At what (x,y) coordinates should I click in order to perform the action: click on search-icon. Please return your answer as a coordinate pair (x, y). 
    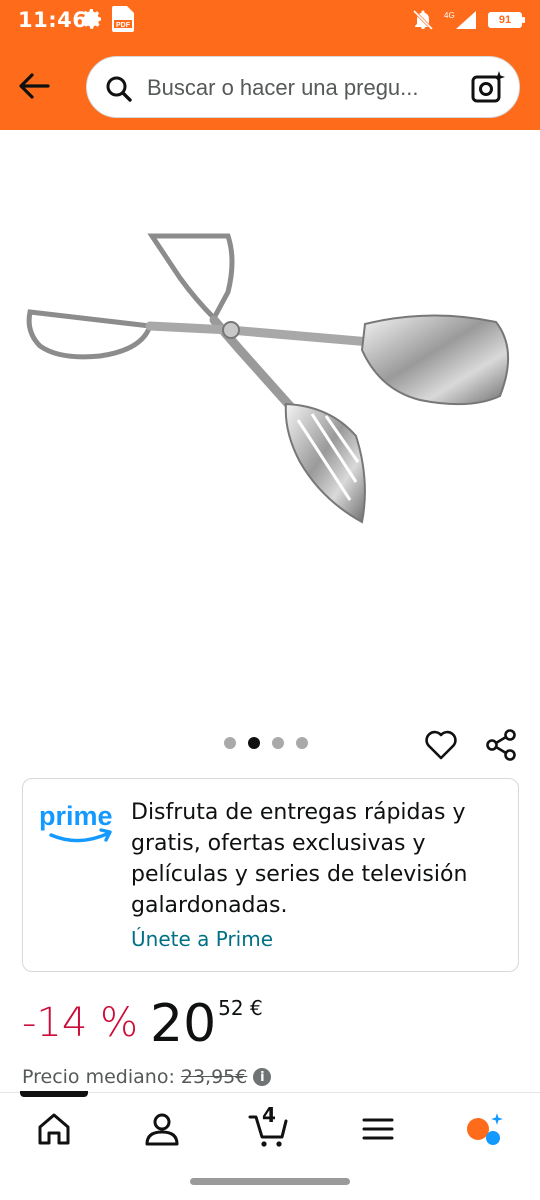
    Looking at the image, I should click on (119, 89).